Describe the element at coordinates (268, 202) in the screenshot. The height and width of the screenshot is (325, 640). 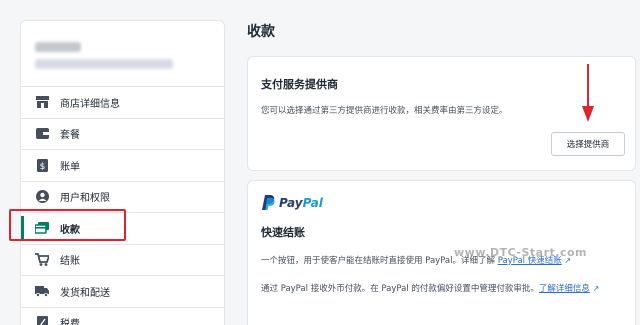
I see `paypal-icon` at that location.